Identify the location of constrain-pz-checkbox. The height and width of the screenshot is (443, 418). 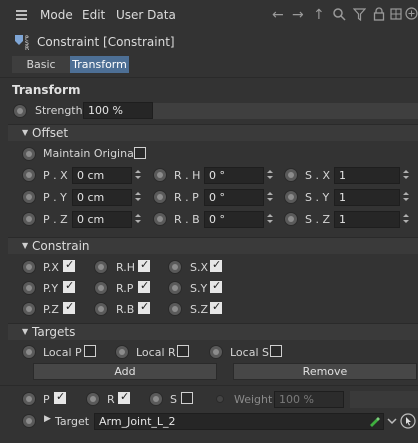
(69, 307).